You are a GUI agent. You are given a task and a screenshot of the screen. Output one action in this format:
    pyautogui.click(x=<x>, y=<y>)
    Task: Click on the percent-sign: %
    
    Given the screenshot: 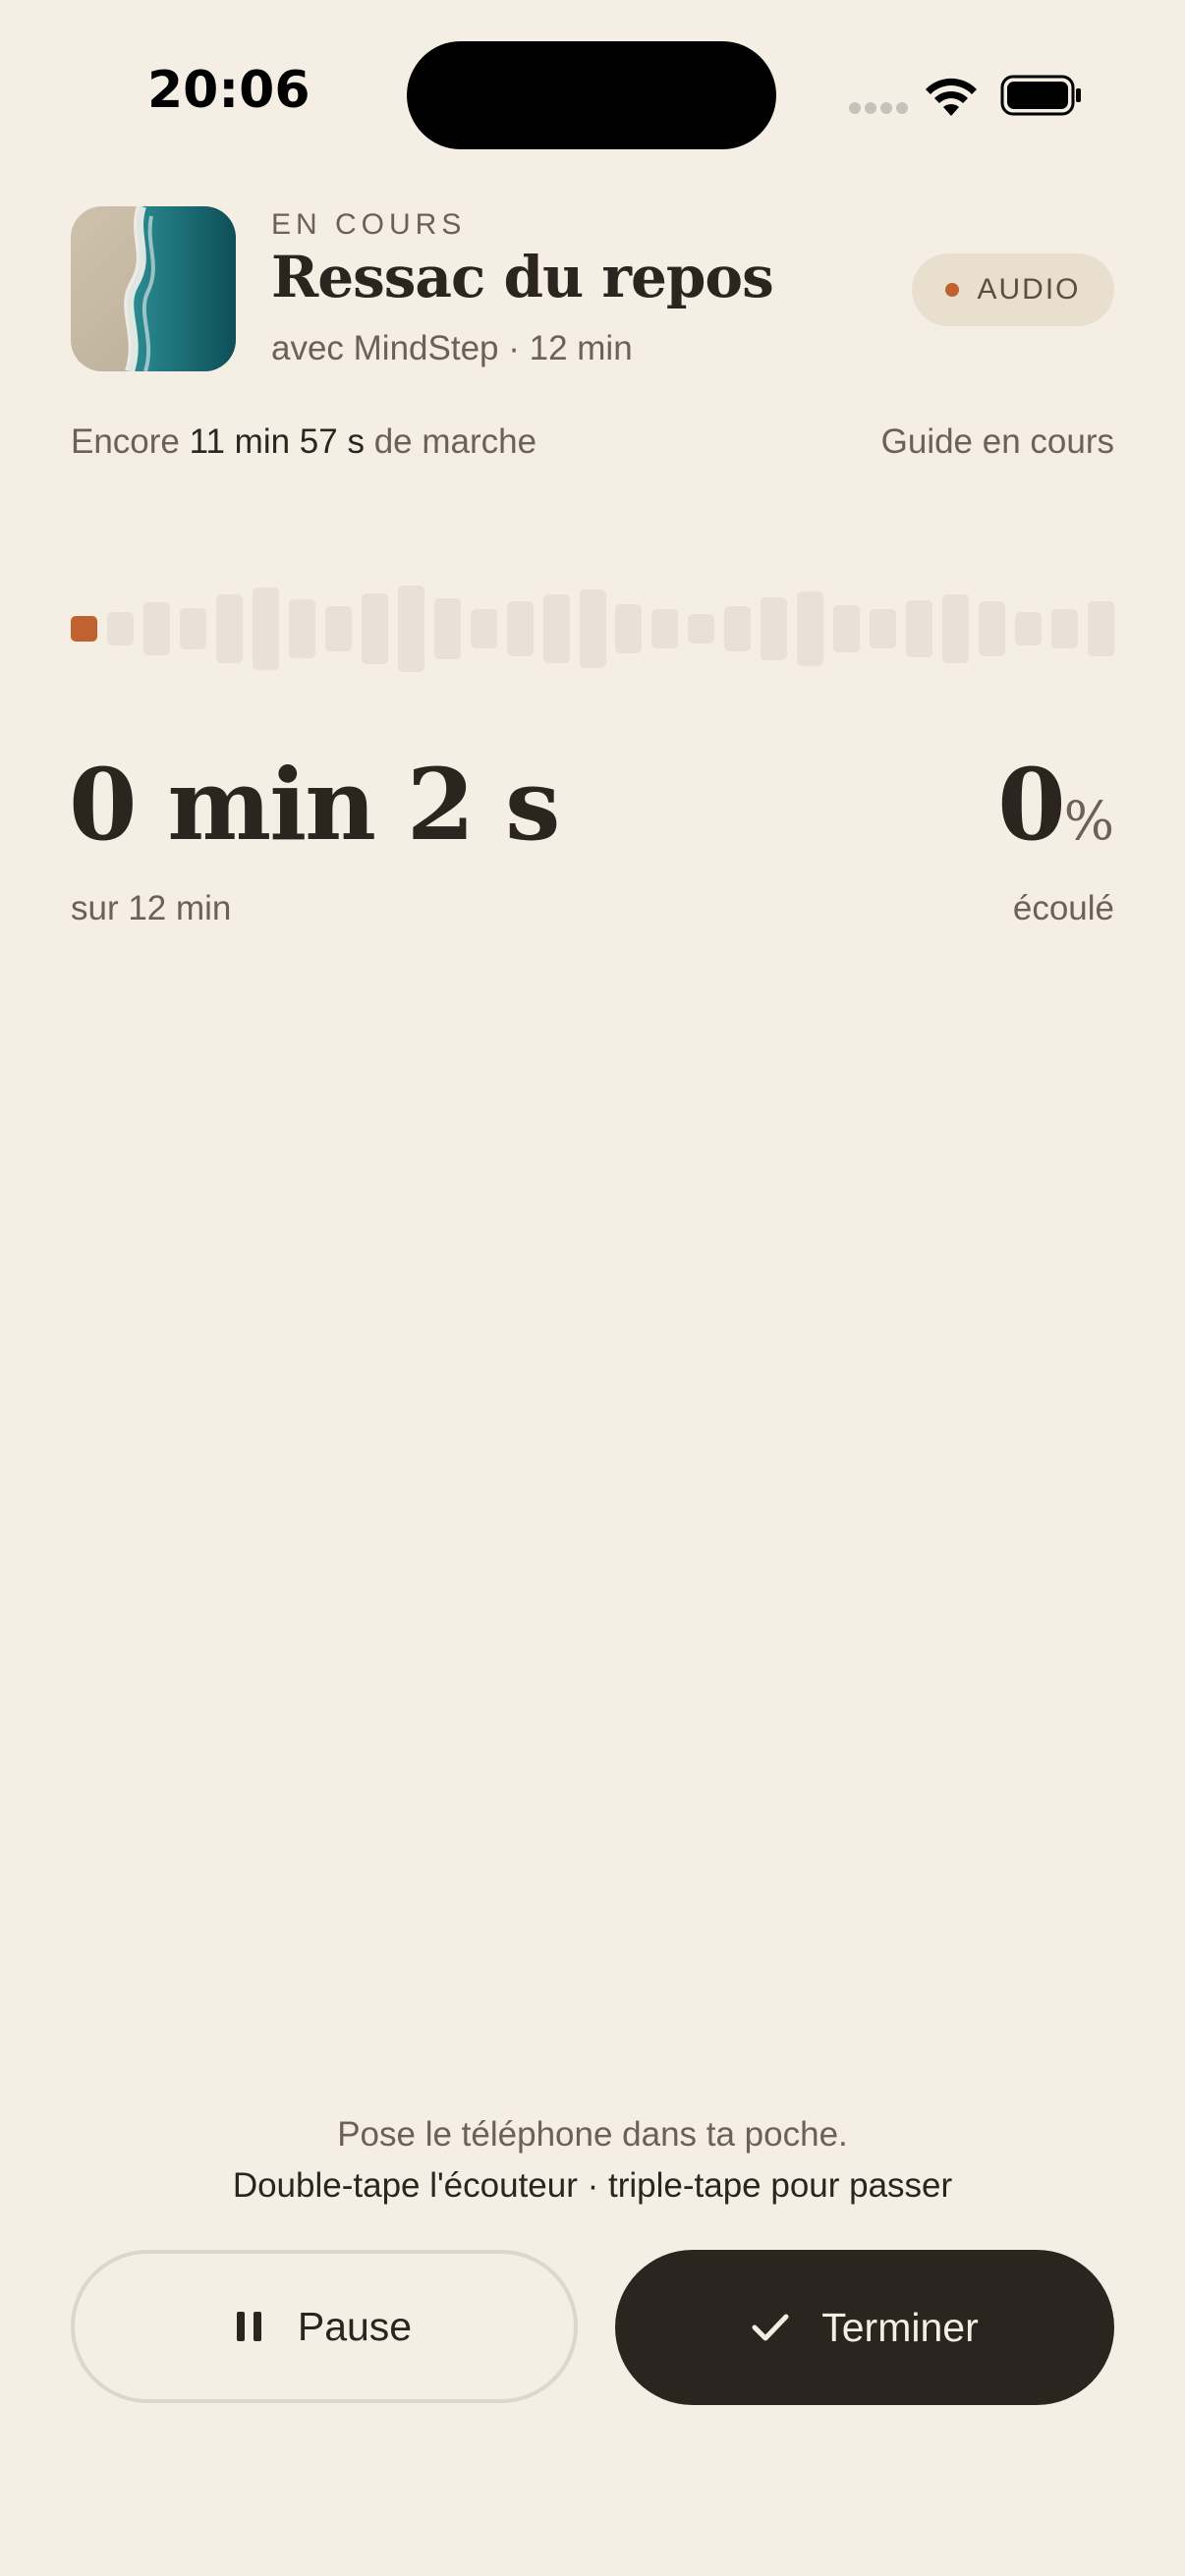 What is the action you would take?
    pyautogui.click(x=1088, y=821)
    